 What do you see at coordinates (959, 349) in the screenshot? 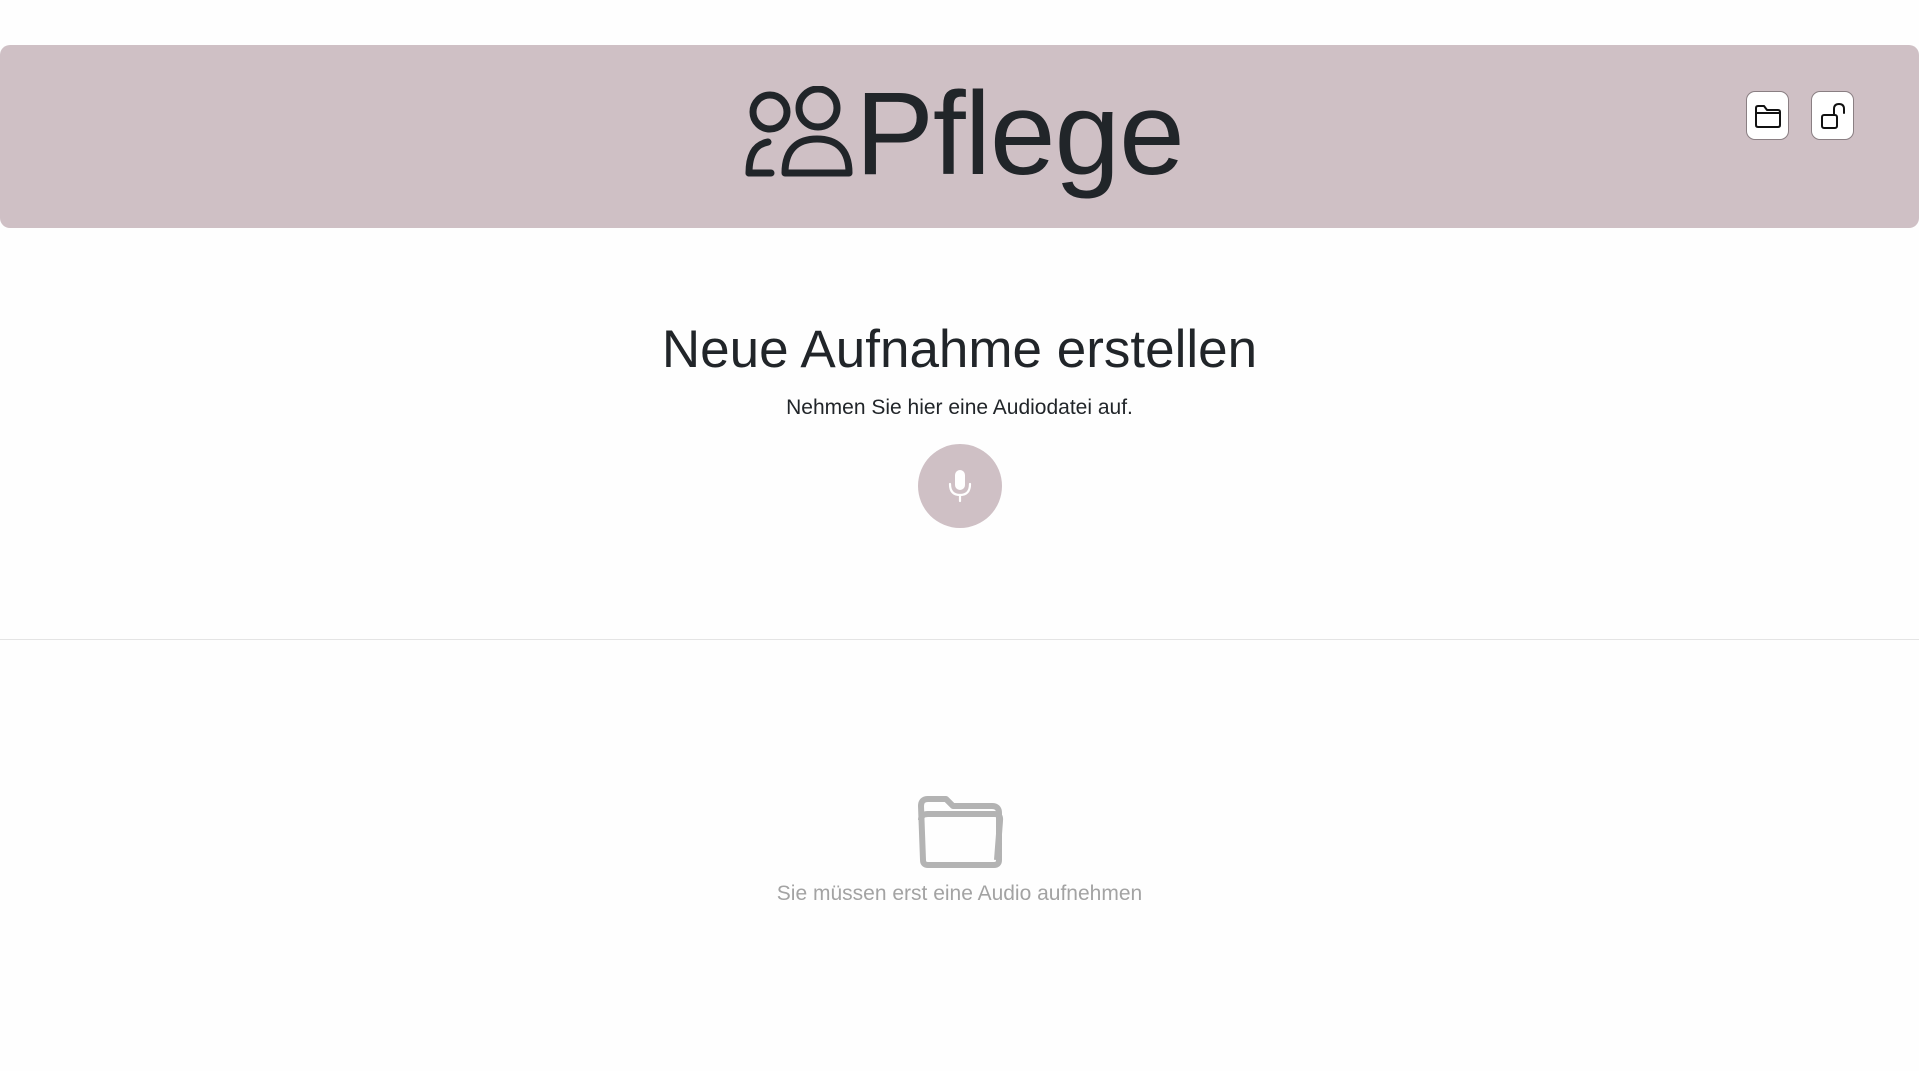
I see `page-title: Neue Aufnahme erstellen` at bounding box center [959, 349].